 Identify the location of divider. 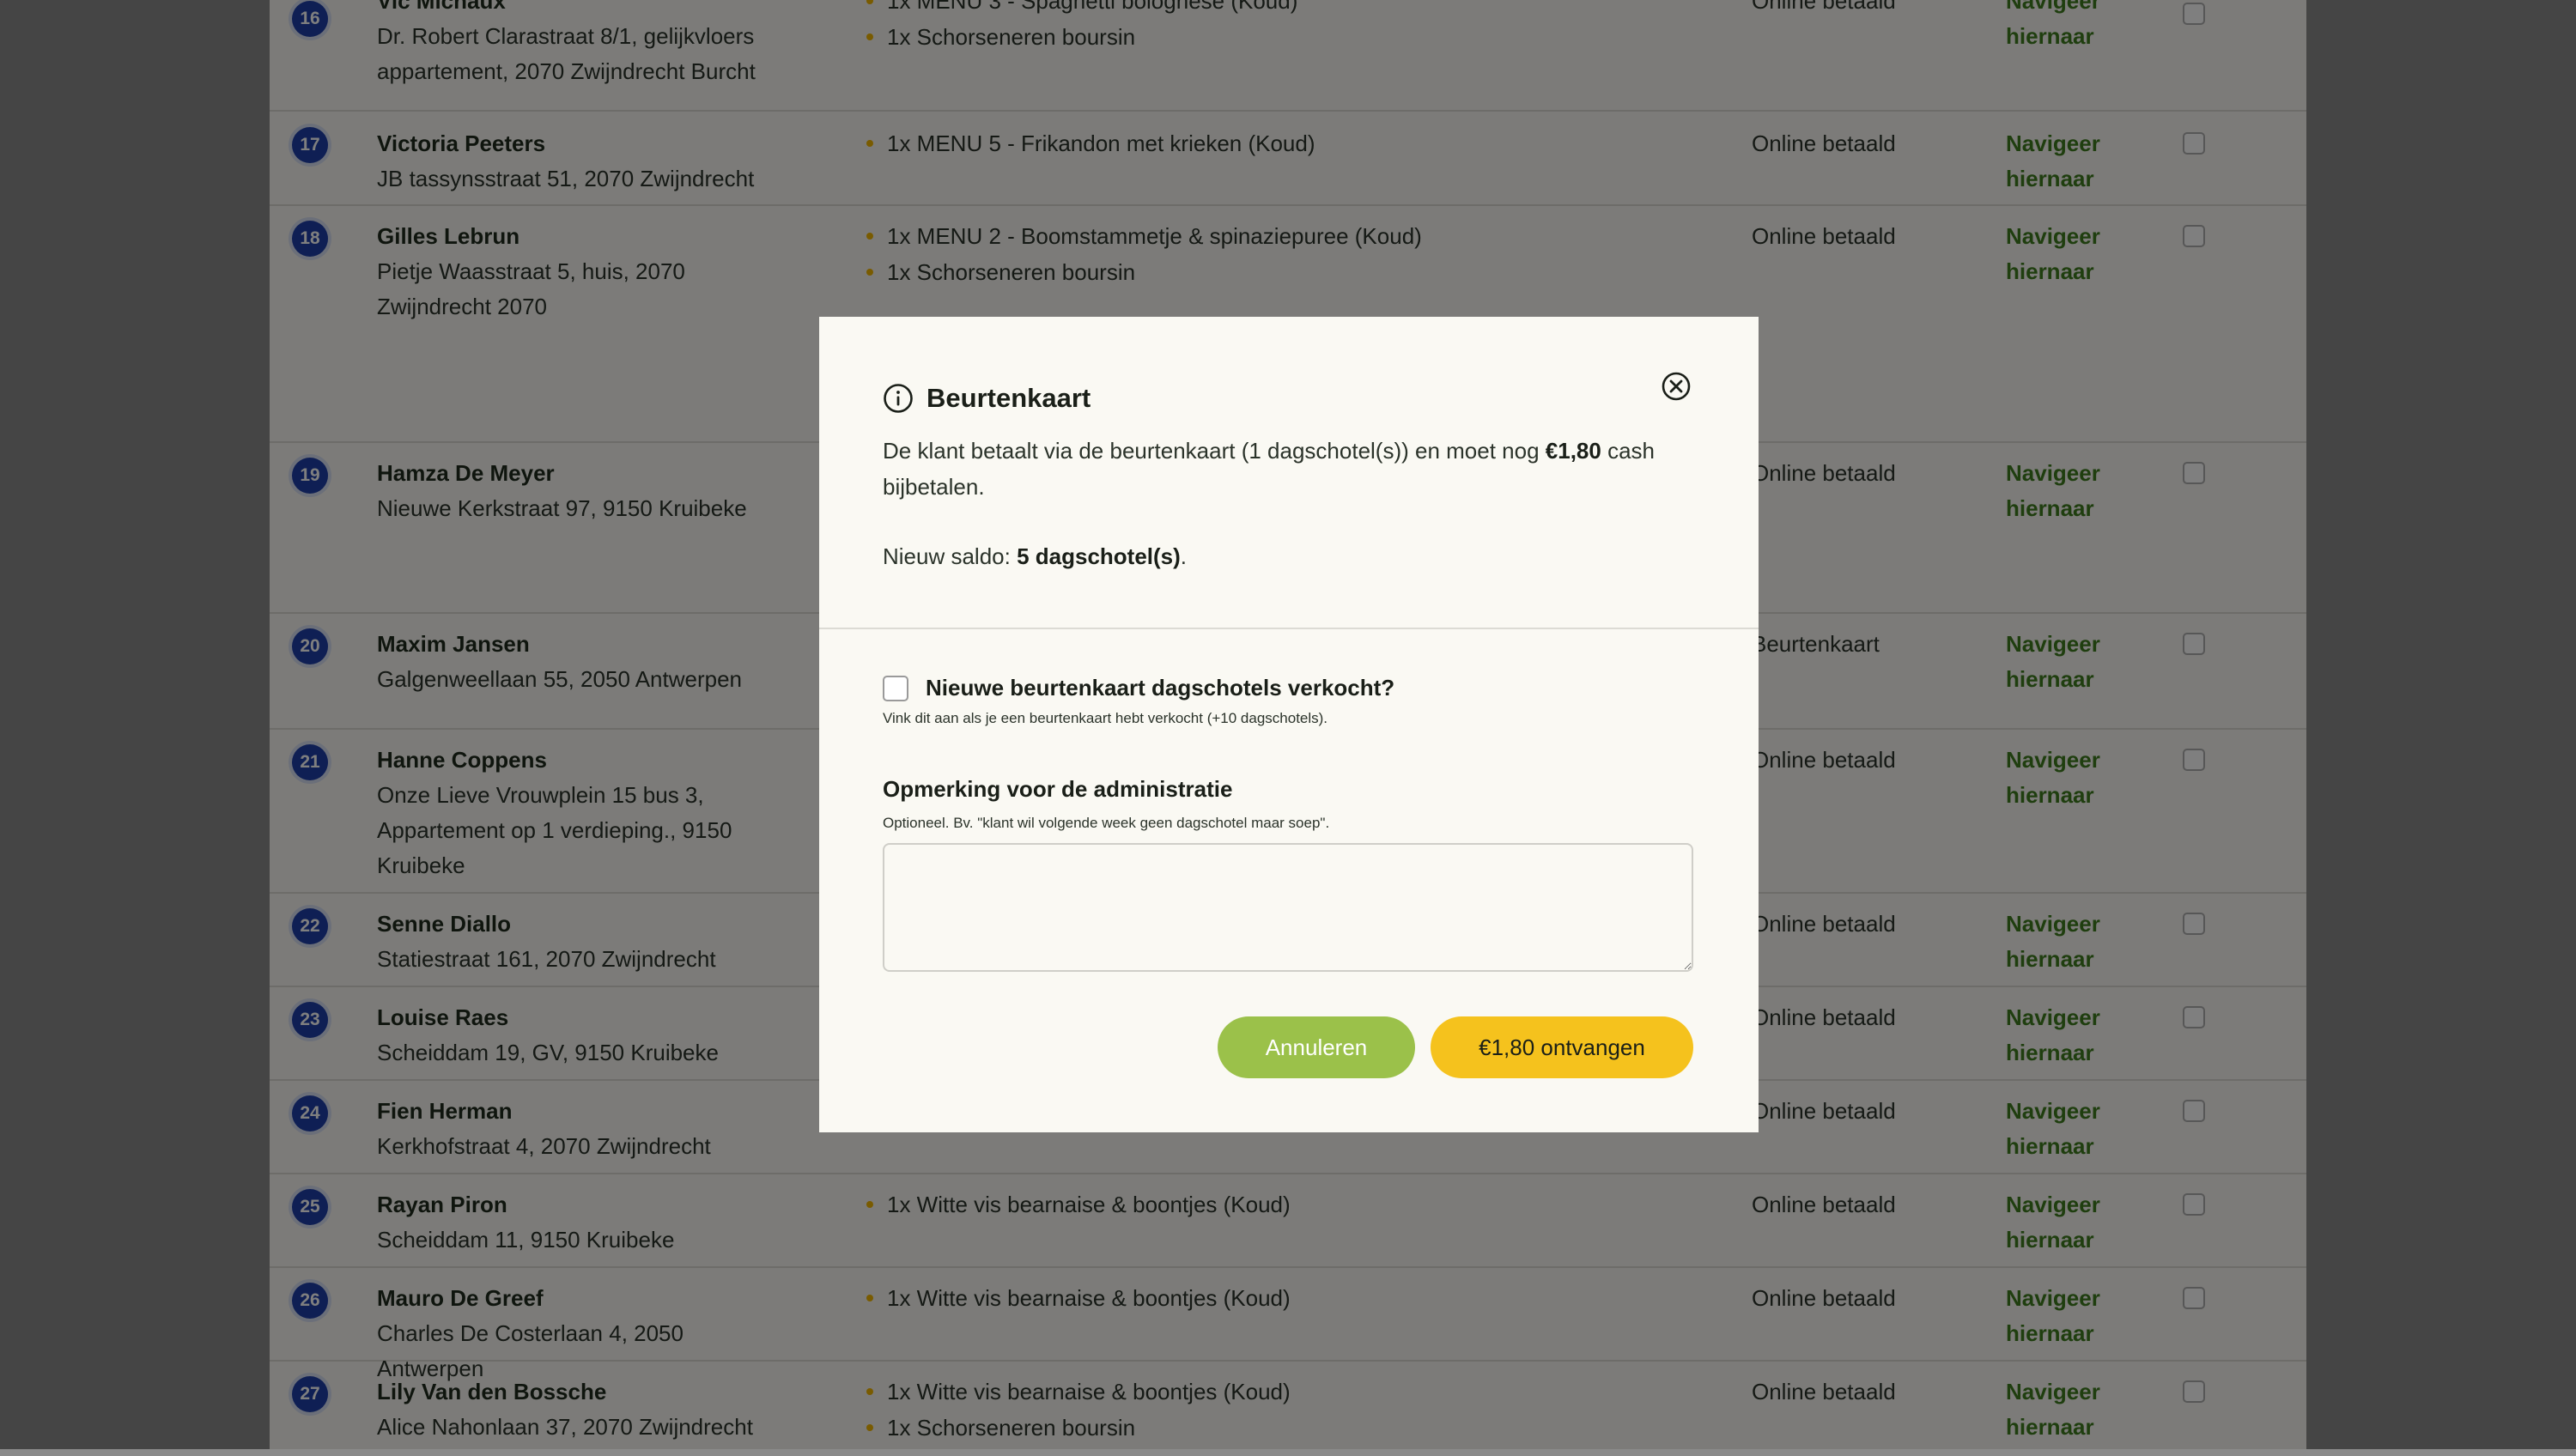
(1289, 628).